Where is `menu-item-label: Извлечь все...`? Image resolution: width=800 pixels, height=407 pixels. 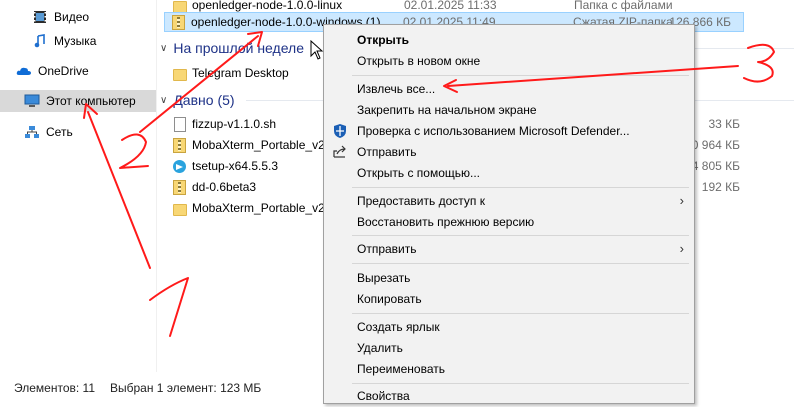 menu-item-label: Извлечь все... is located at coordinates (396, 89).